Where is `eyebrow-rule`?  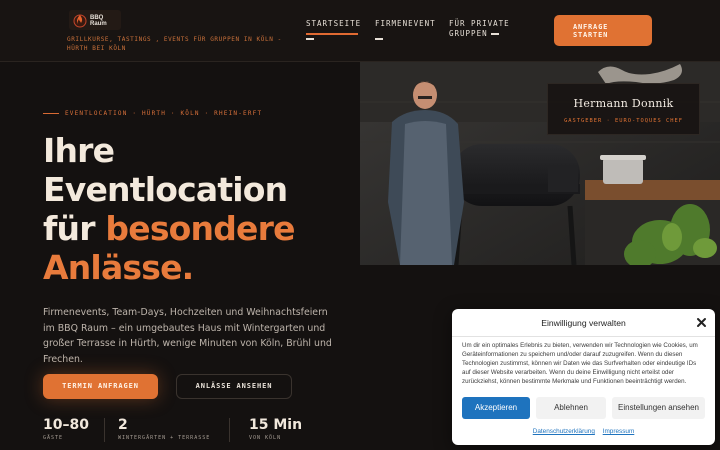 eyebrow-rule is located at coordinates (51, 113).